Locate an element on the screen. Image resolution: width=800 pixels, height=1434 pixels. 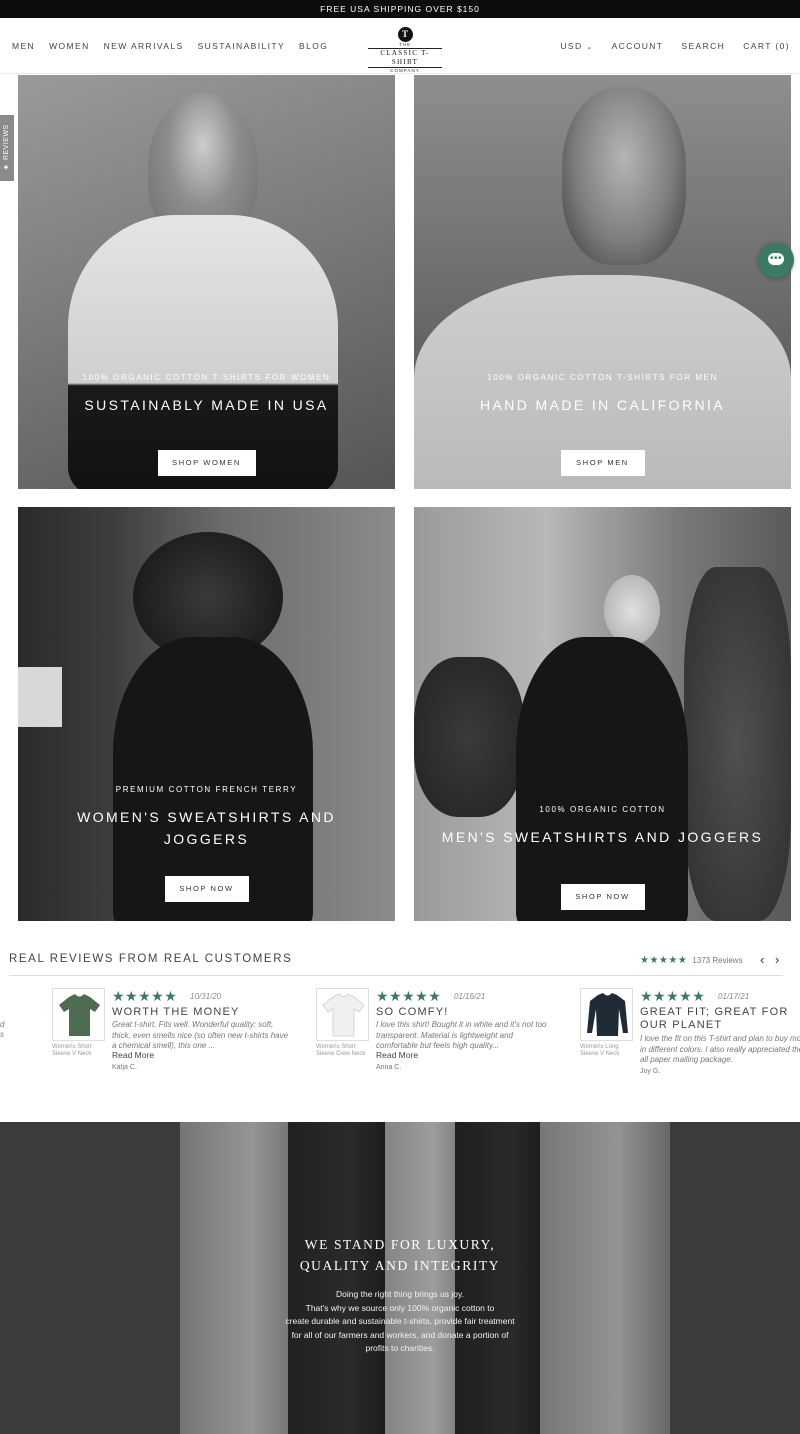
chat-dots: ••• is located at coordinates (776, 258).